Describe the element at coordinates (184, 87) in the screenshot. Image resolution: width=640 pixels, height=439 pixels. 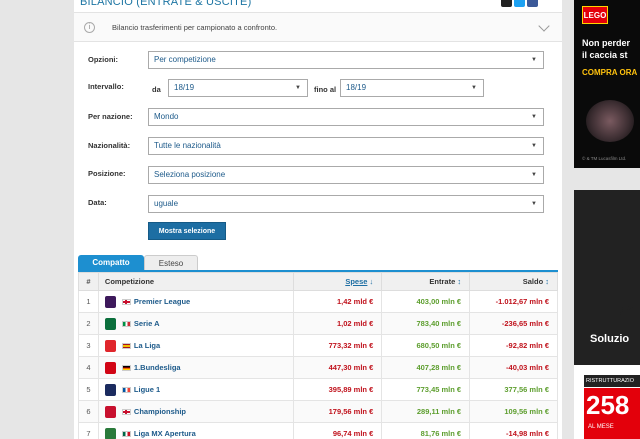
I see `da-value: 18/19` at that location.